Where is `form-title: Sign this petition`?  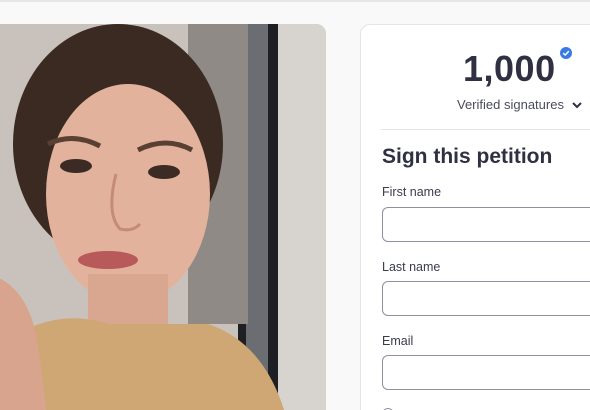 form-title: Sign this petition is located at coordinates (467, 156).